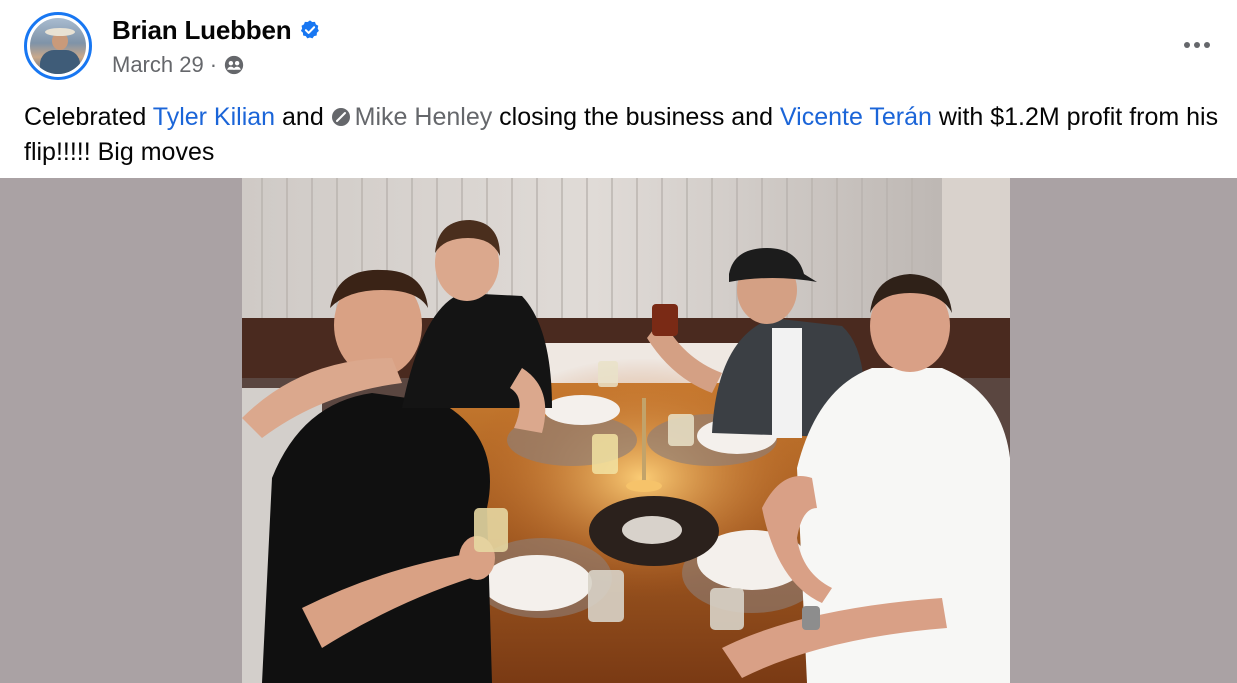  Describe the element at coordinates (618, 45) in the screenshot. I see `post-header: Brian Luebben March 29 ·` at that location.